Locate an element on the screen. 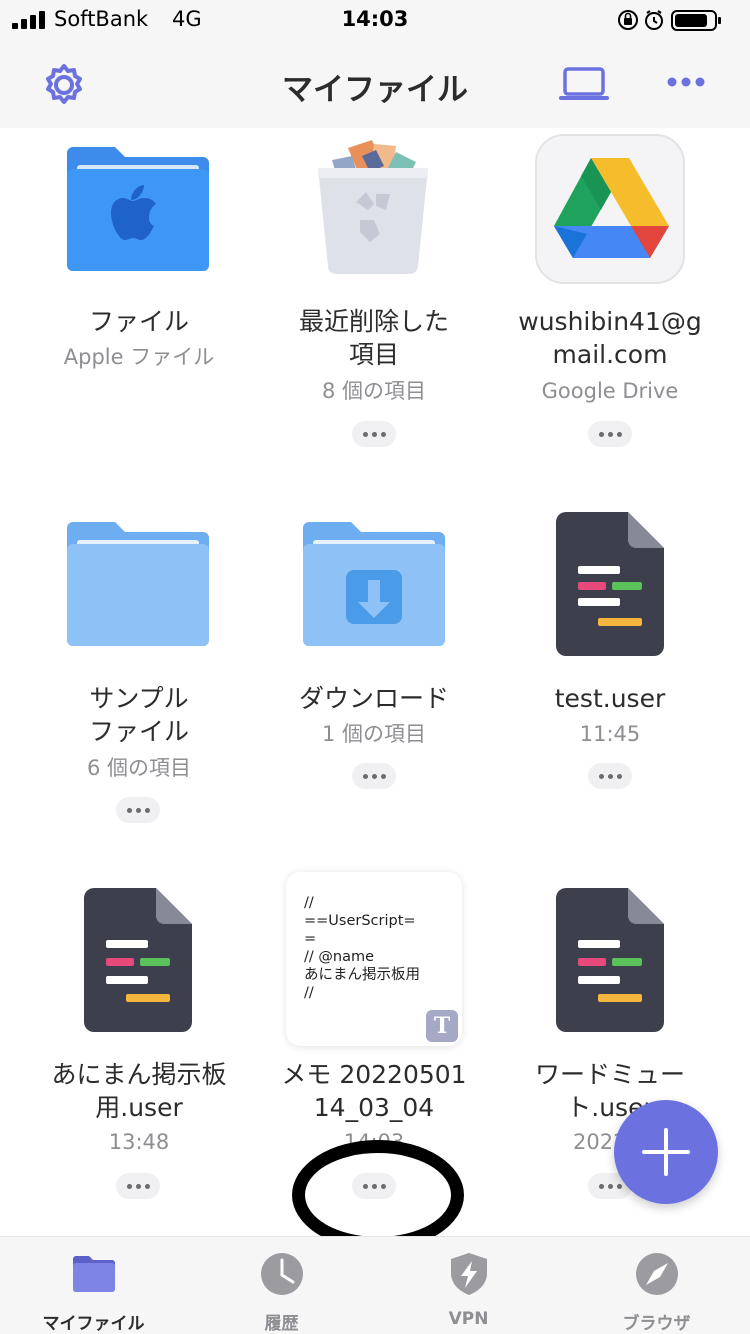 This screenshot has width=750, height=1334. status-bar: SoftBank 4G 14:03 is located at coordinates (375, 20).